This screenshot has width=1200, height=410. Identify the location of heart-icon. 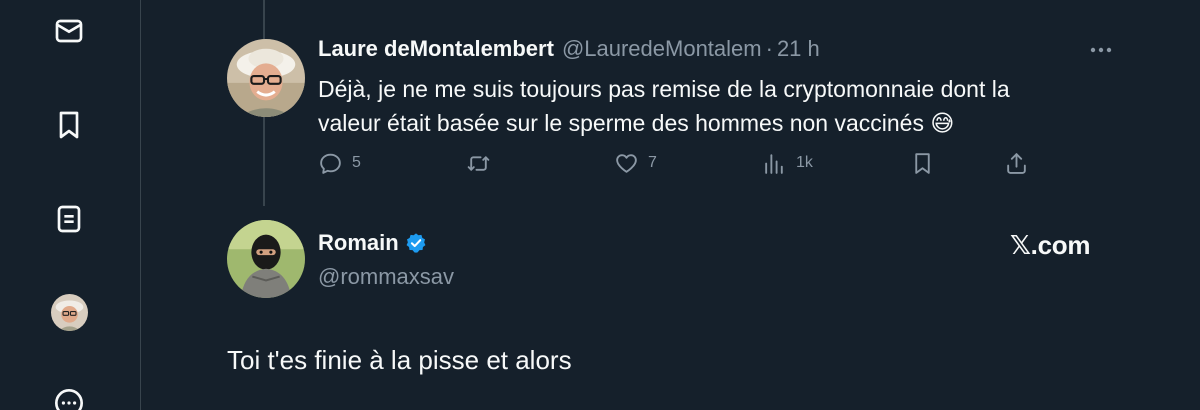
(626, 163).